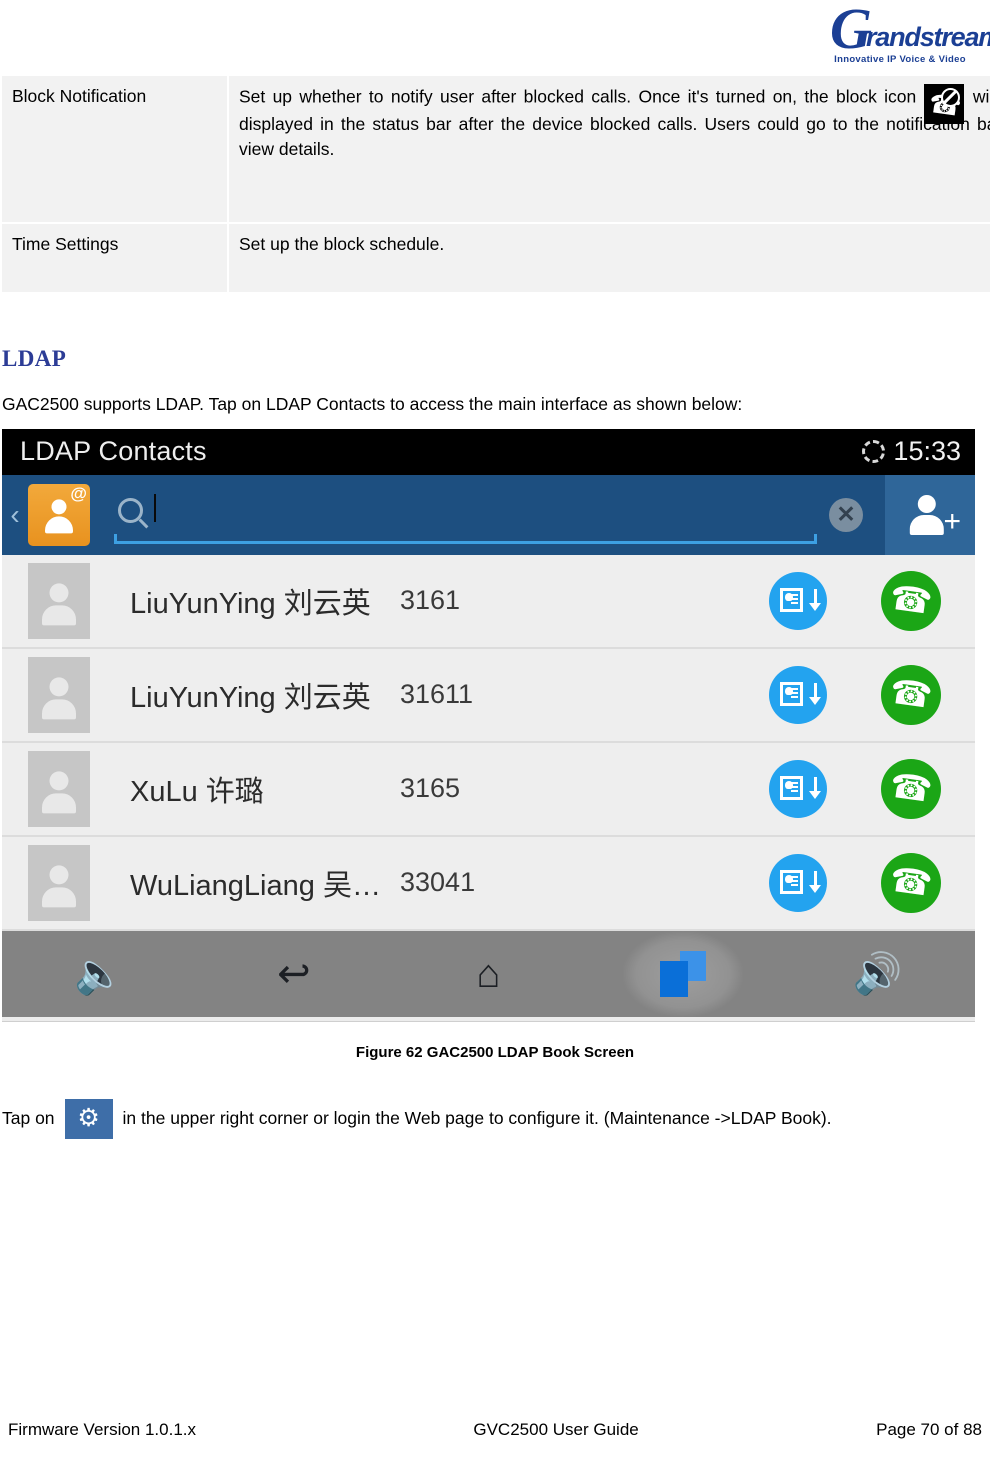 The height and width of the screenshot is (1466, 990). I want to click on figure-caption: Figure 62 GAC2500 LDAP Book Screen, so click(495, 1052).